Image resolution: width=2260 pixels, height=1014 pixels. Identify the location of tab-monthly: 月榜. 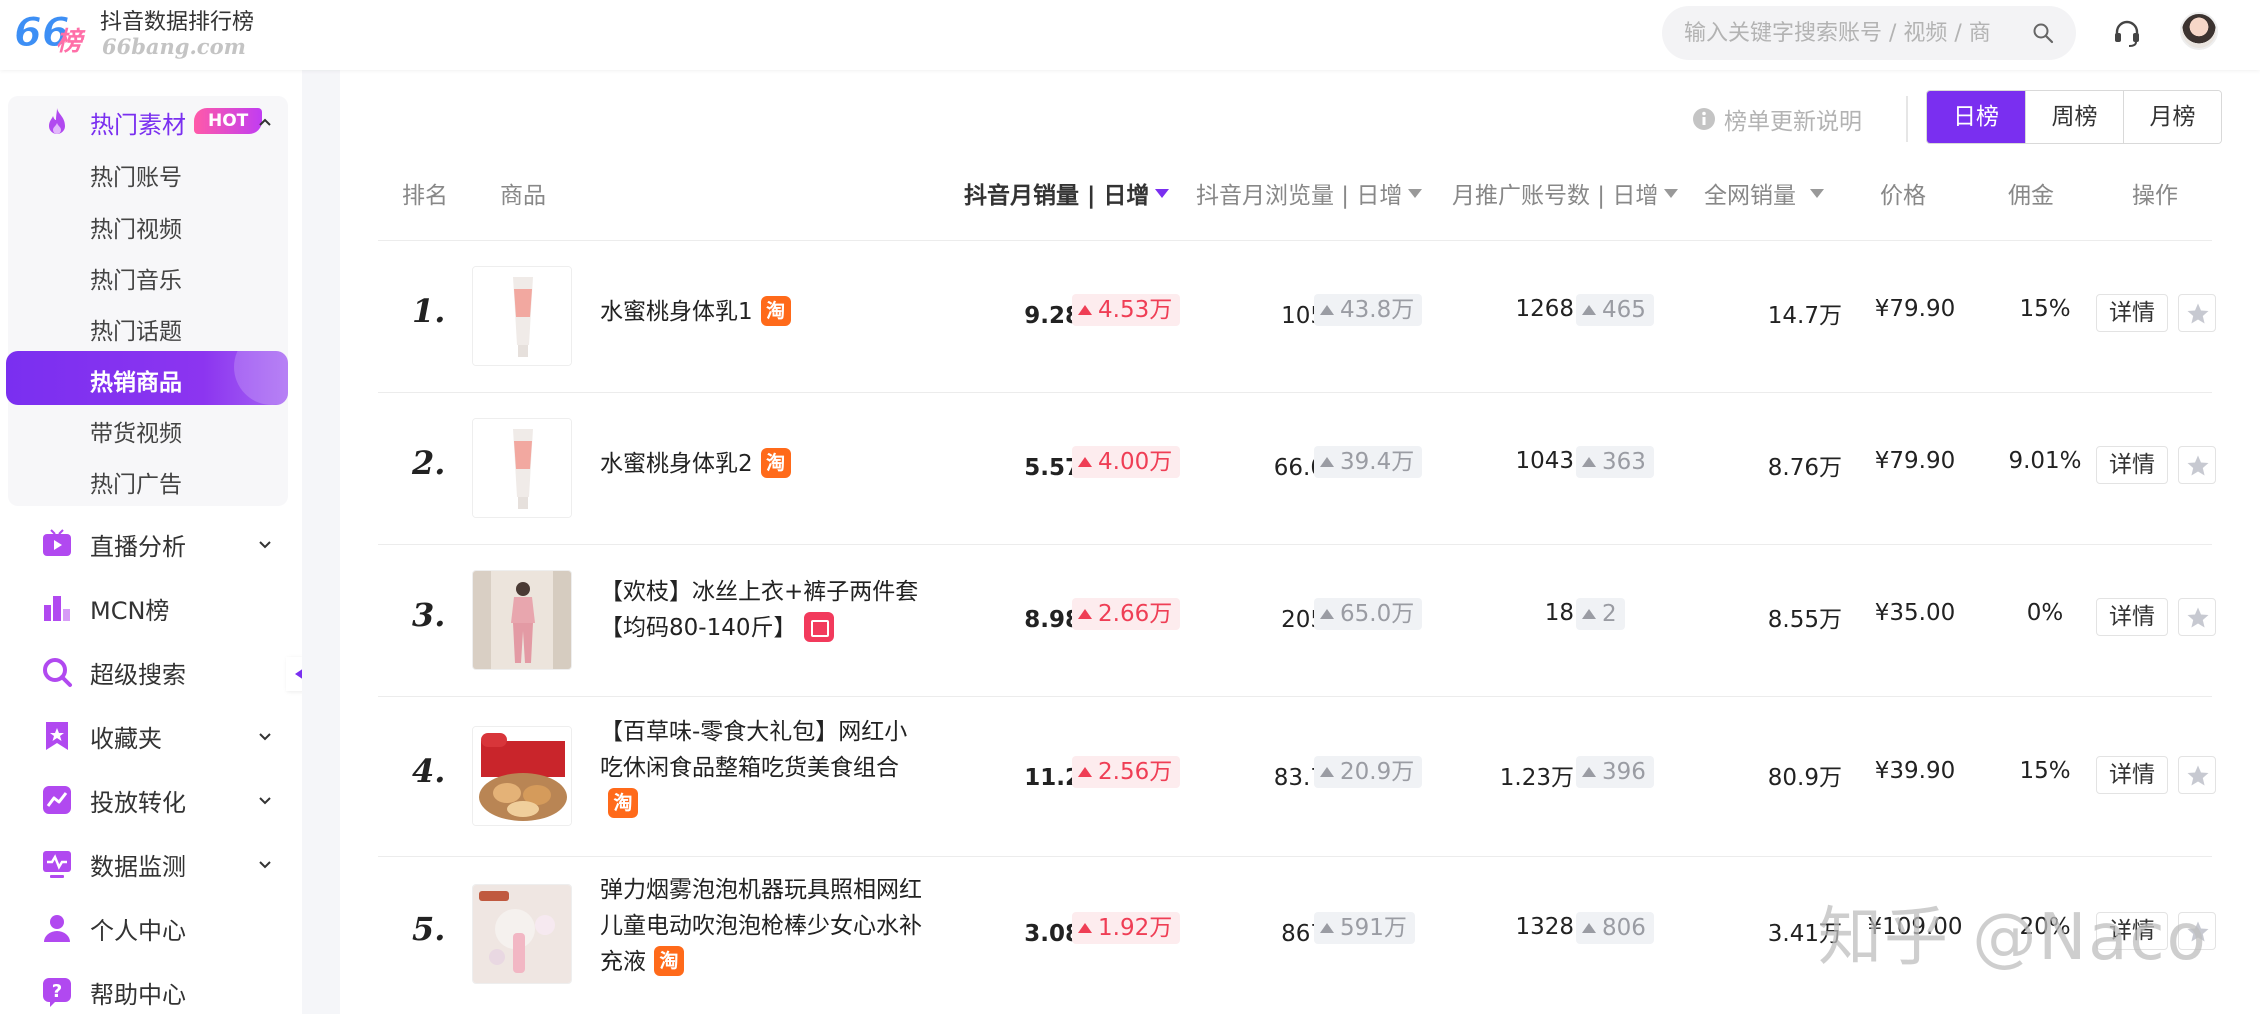
(2172, 117).